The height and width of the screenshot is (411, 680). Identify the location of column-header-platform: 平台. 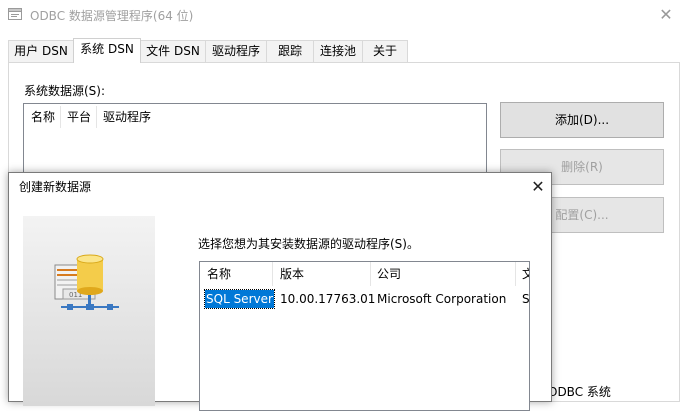
(79, 117).